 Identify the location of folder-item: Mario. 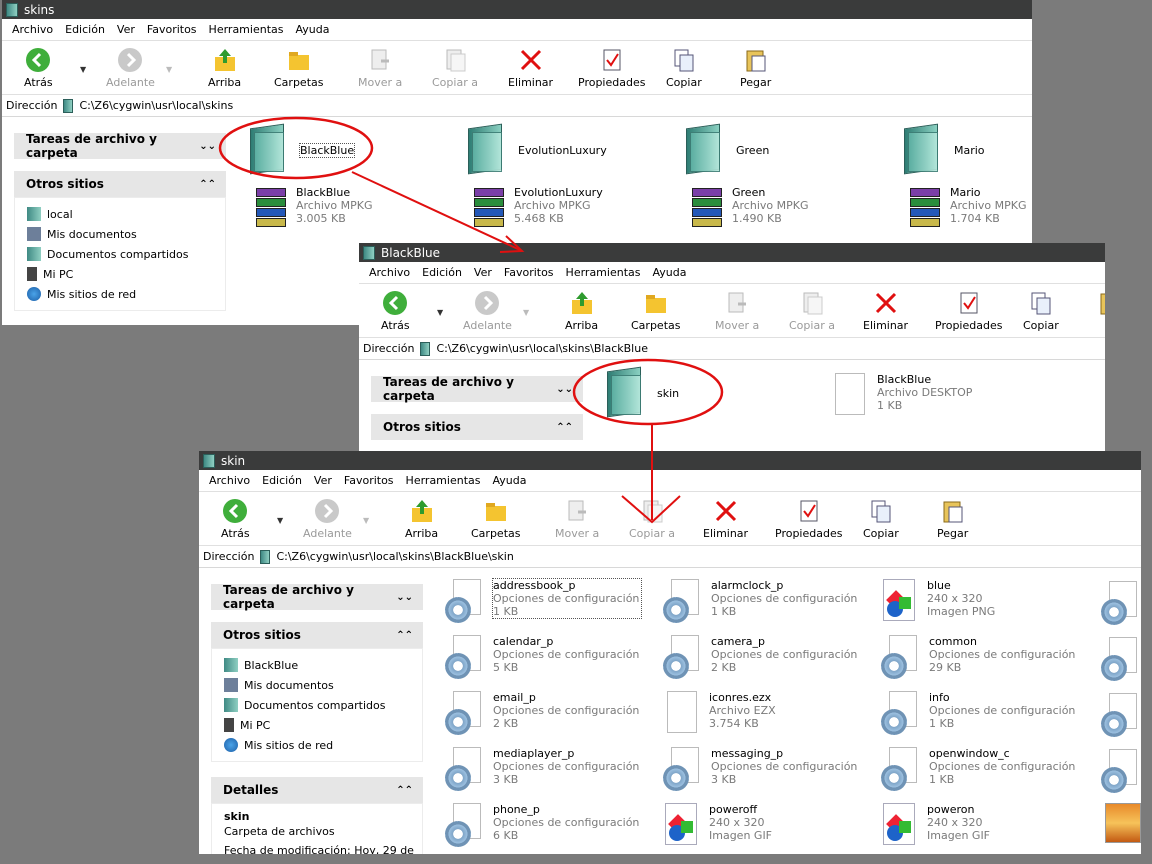
(940, 149).